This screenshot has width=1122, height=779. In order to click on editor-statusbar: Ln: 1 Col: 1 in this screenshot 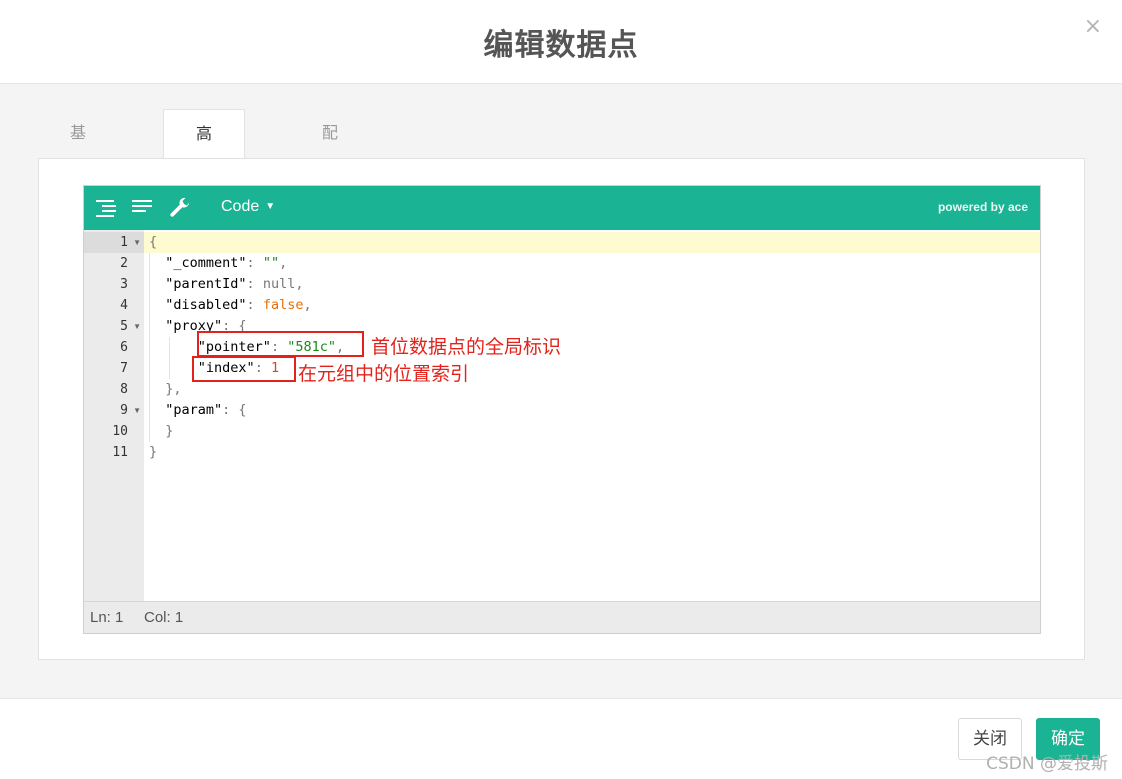, I will do `click(562, 617)`.